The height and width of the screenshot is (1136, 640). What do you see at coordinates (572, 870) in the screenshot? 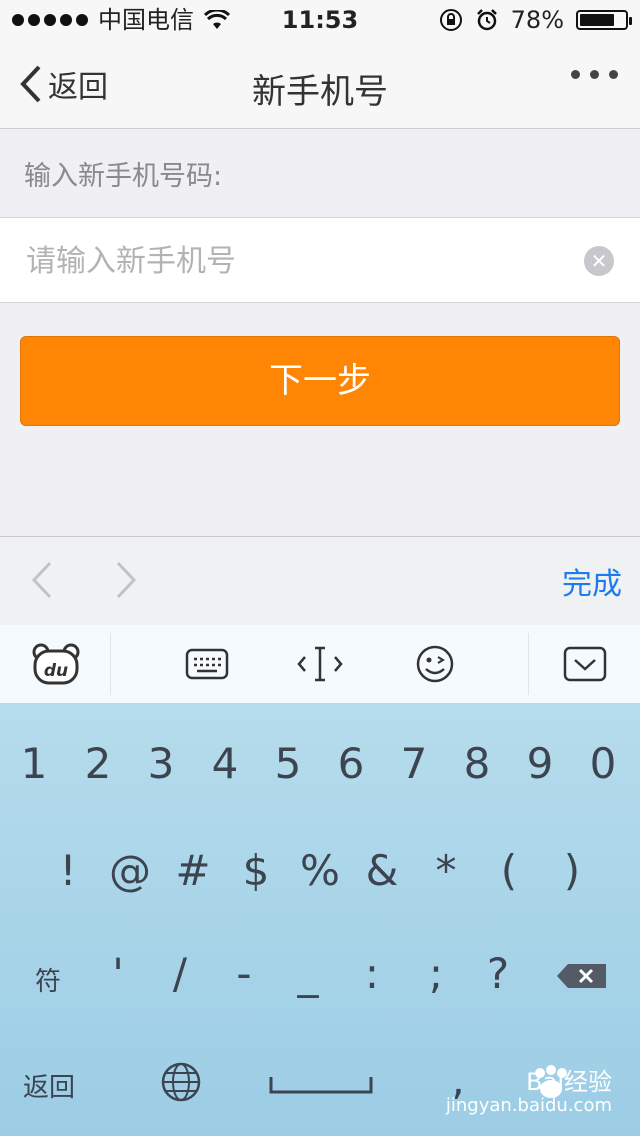
I see `key-right-paren: )` at bounding box center [572, 870].